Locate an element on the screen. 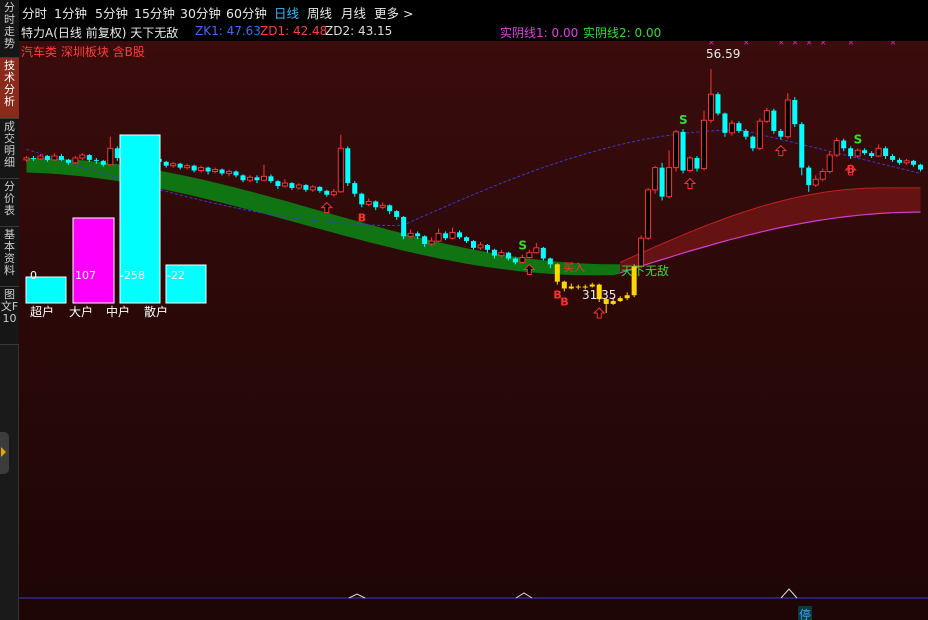  tab-intraday: 分时走势 is located at coordinates (9, 29).